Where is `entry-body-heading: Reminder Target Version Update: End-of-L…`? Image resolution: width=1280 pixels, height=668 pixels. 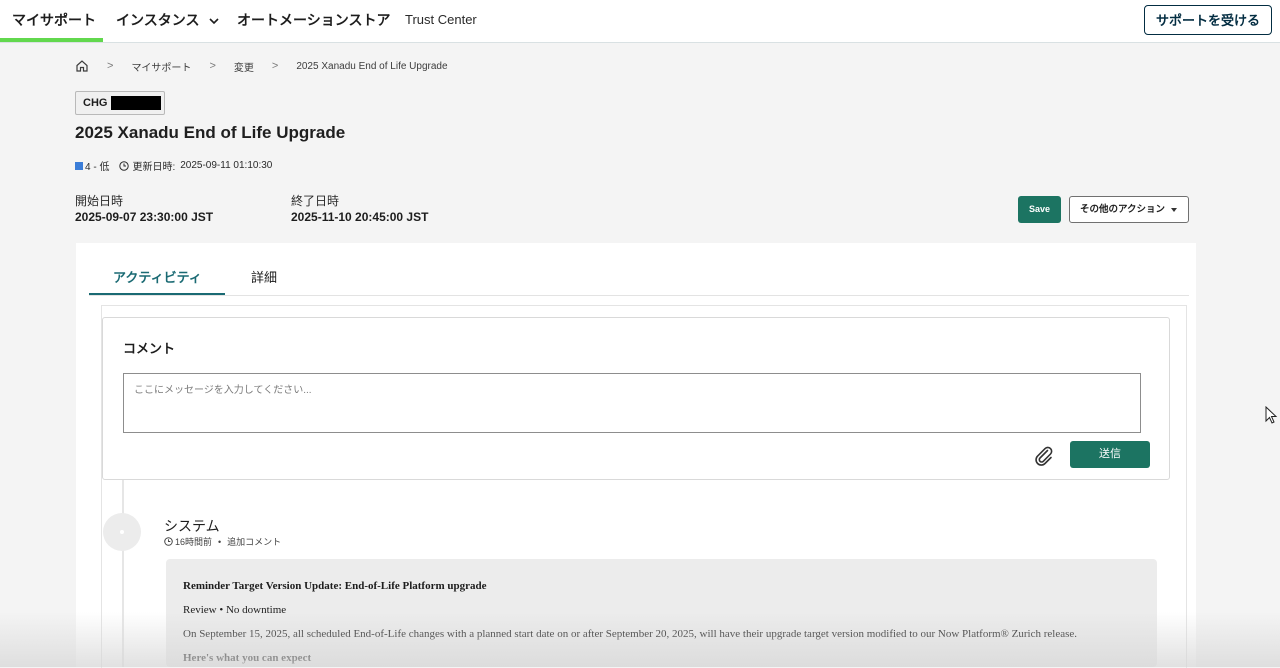 entry-body-heading: Reminder Target Version Update: End-of-L… is located at coordinates (335, 586).